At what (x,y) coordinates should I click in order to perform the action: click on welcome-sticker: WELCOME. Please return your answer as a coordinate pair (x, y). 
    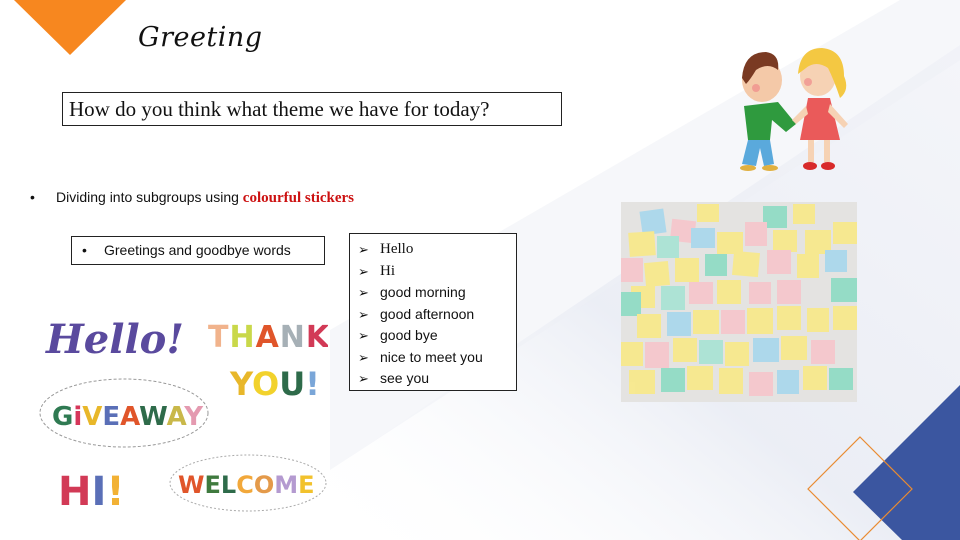
    Looking at the image, I should click on (248, 483).